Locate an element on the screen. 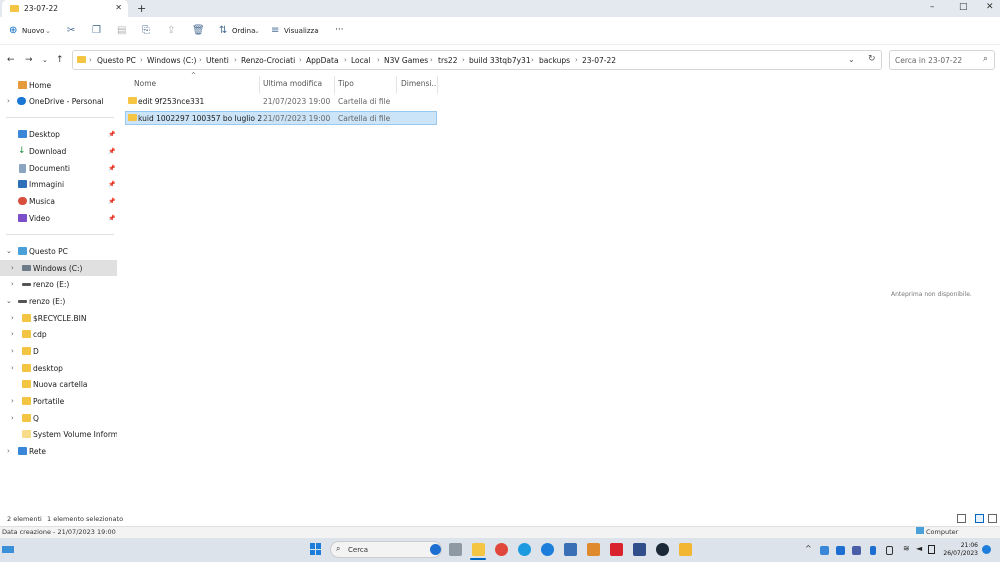 This screenshot has height=562, width=1000. sidebar-item-renzo-e-sub: › renzo (E:) is located at coordinates (58, 284).